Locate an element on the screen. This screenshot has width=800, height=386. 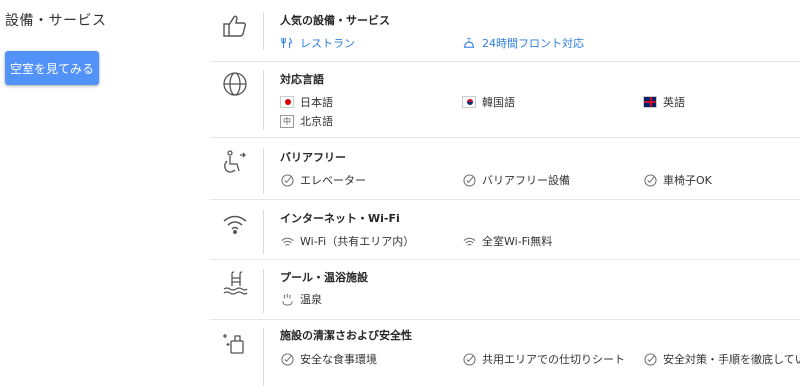
front-desk-icon is located at coordinates (469, 43).